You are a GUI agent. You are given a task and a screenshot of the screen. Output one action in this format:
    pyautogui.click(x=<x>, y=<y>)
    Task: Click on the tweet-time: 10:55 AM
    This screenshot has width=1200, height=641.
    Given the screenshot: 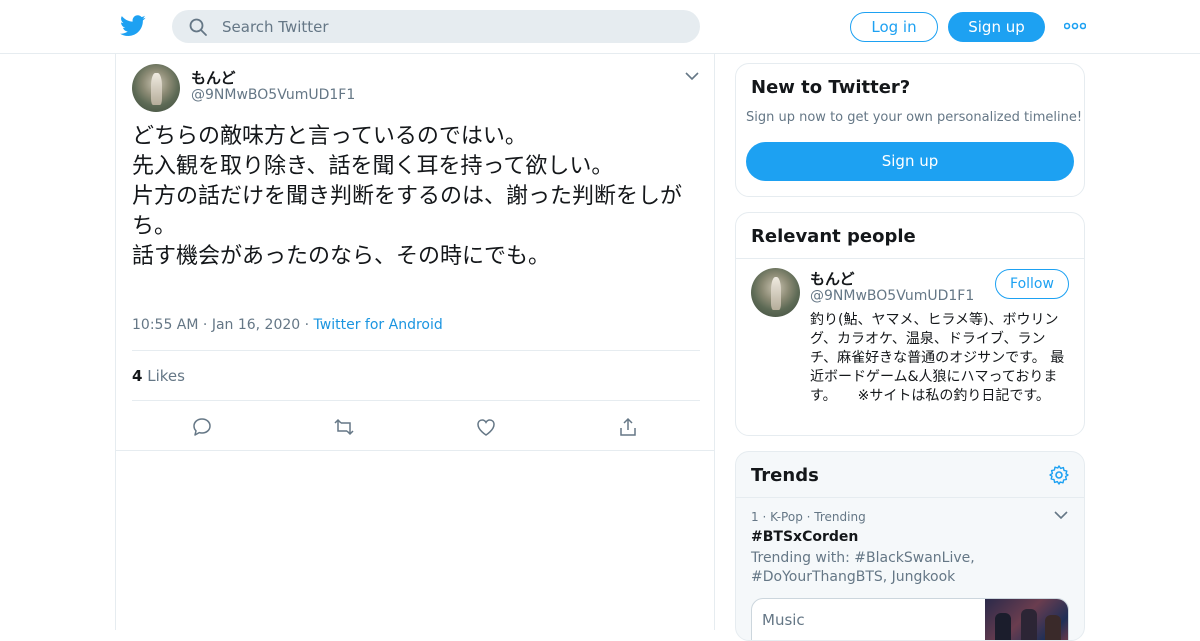 What is the action you would take?
    pyautogui.click(x=165, y=325)
    